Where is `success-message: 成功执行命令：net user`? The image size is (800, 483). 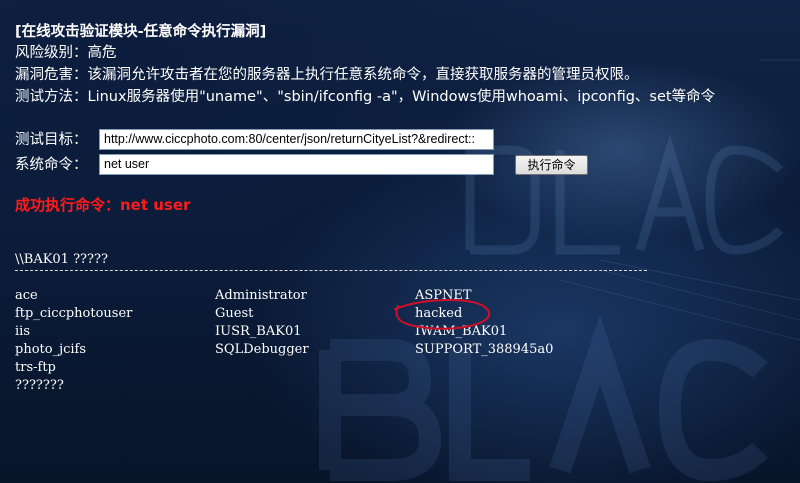
success-message: 成功执行命令：net user is located at coordinates (103, 205).